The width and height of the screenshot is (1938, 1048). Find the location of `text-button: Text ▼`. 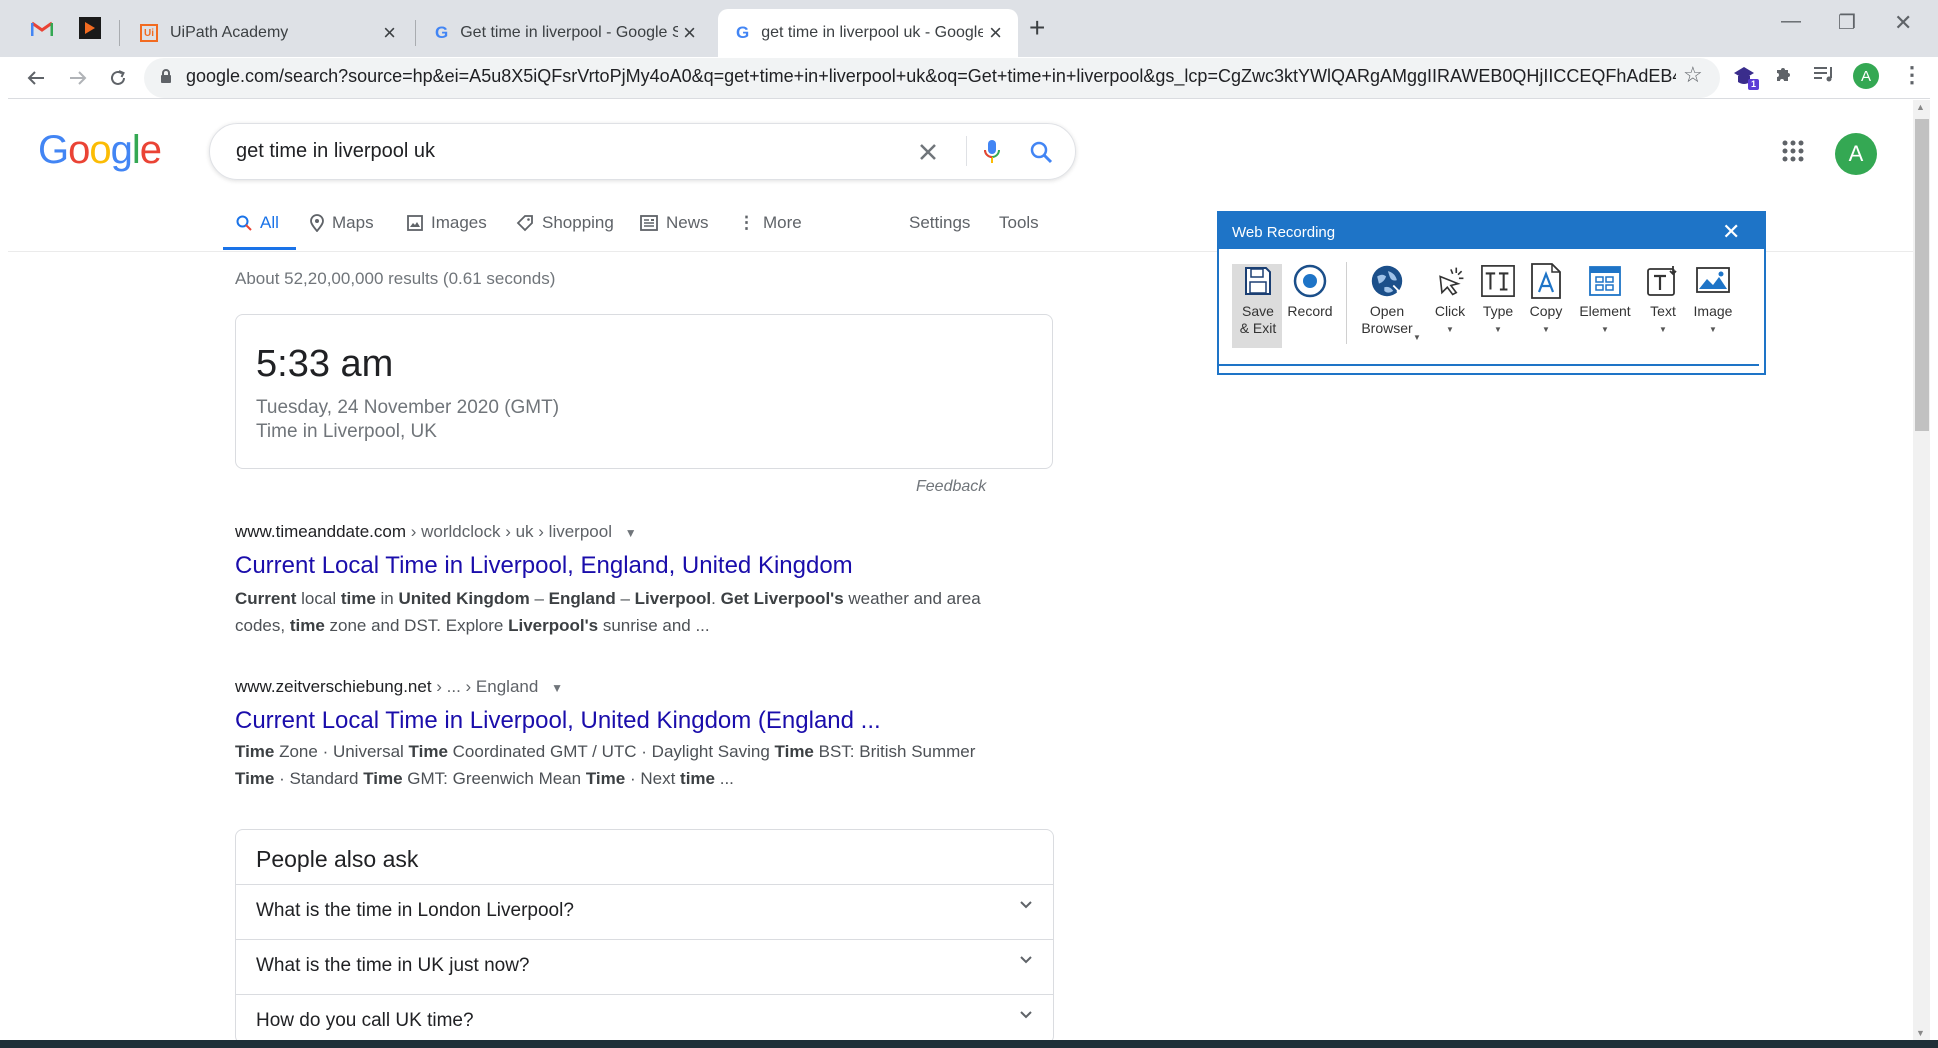

text-button: Text ▼ is located at coordinates (1663, 300).